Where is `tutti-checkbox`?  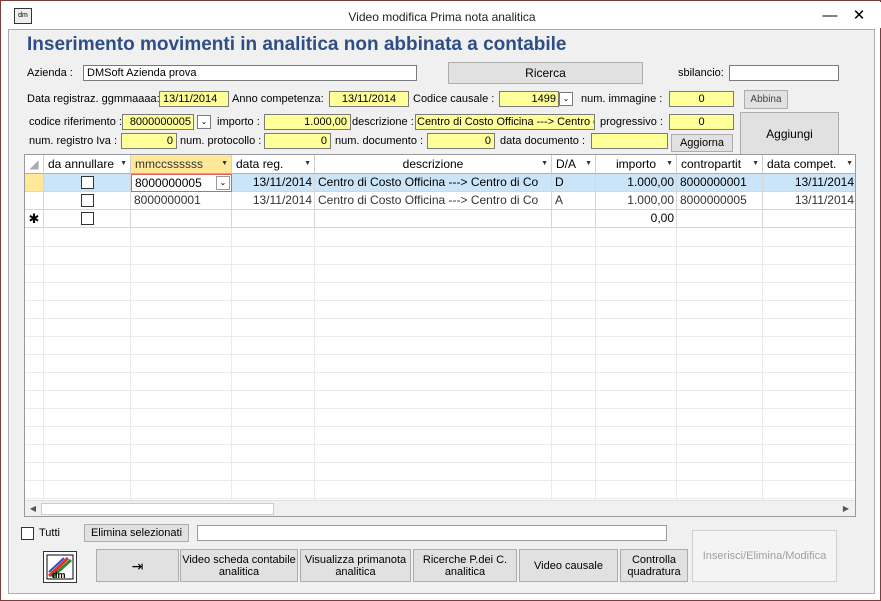 tutti-checkbox is located at coordinates (27, 533).